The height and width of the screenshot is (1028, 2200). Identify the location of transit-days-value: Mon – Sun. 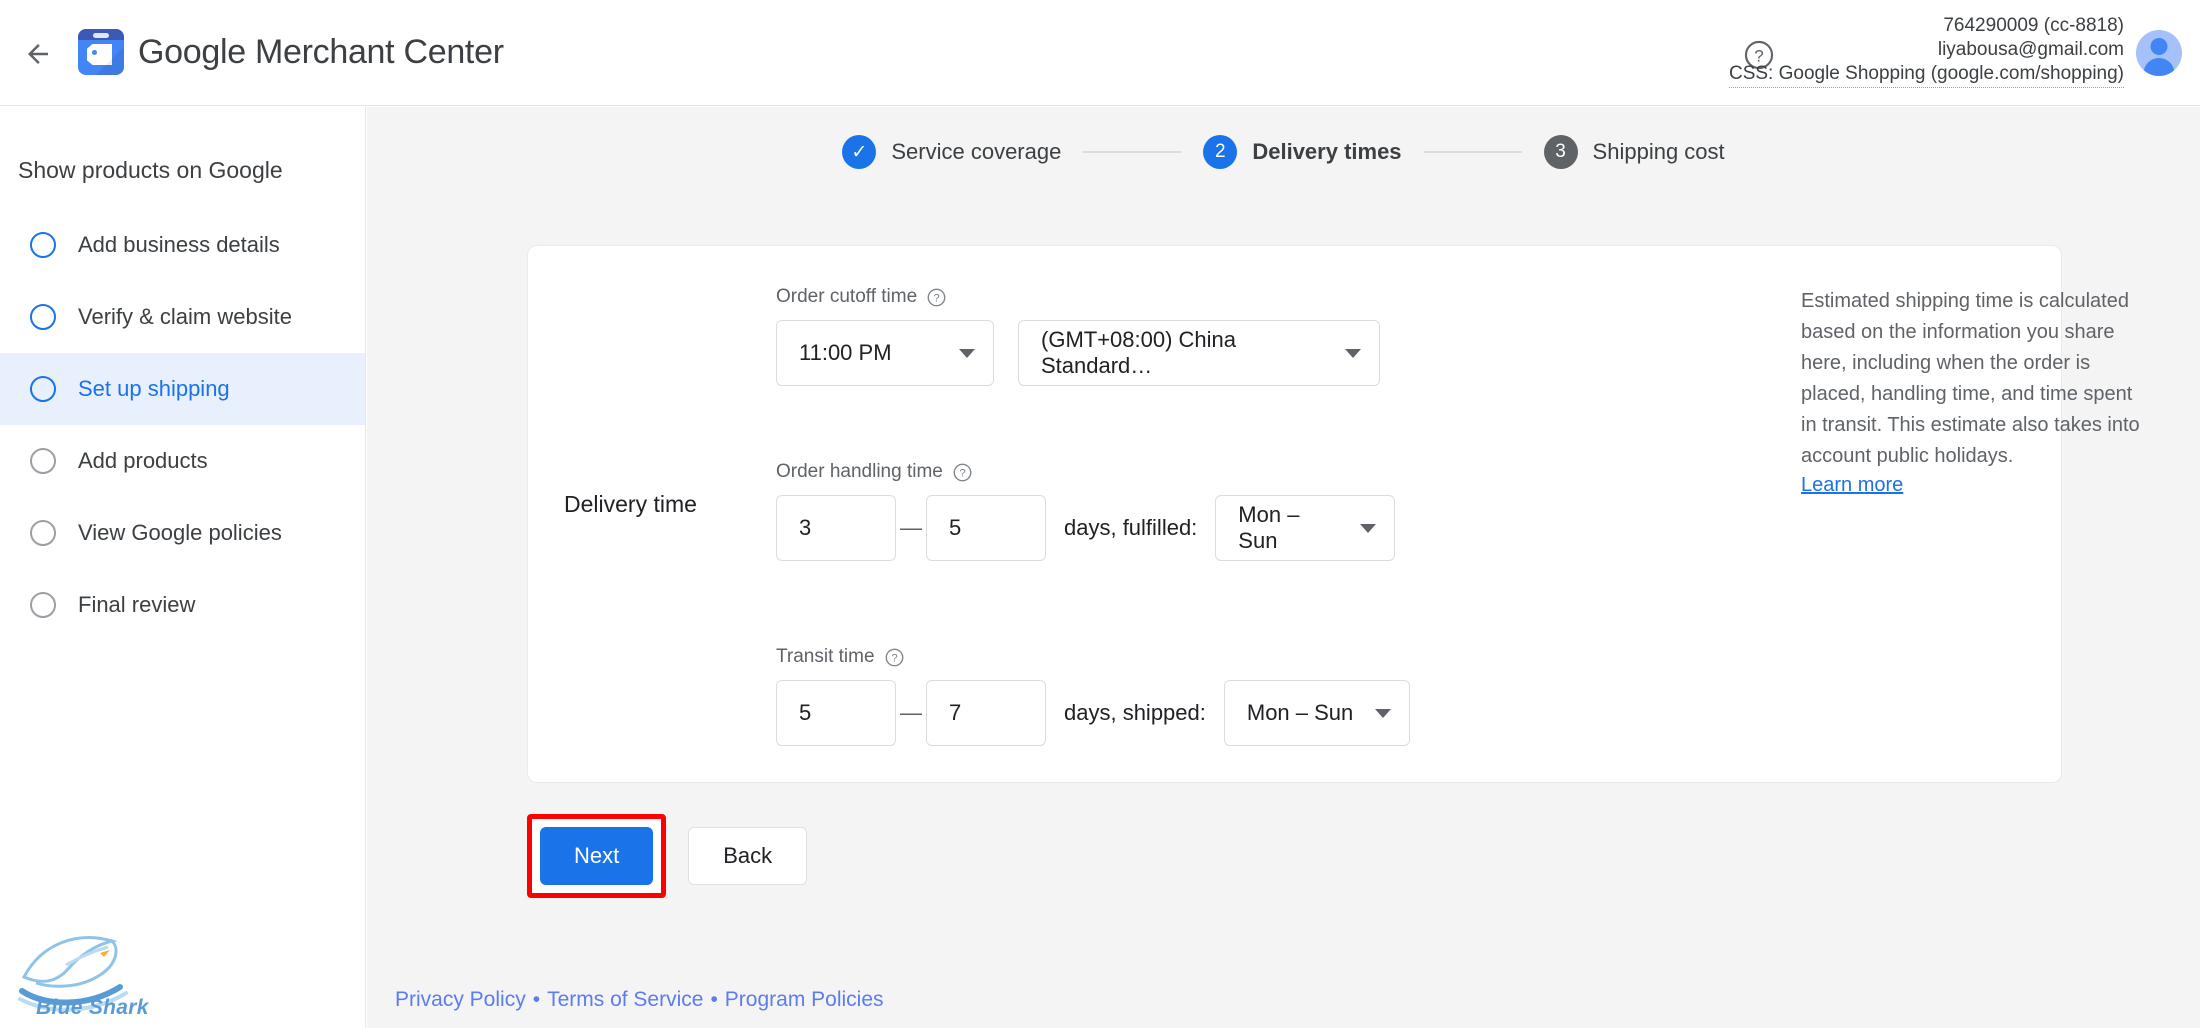
(1300, 712).